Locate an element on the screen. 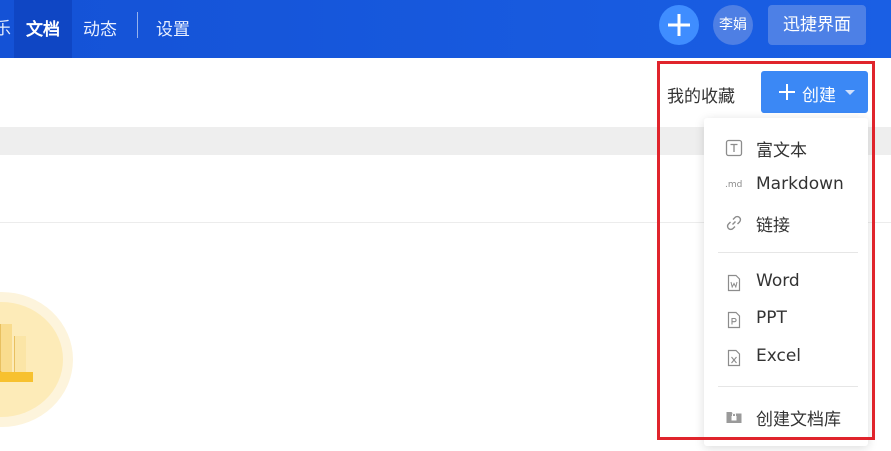 The image size is (891, 451). nav-item-settings: 设置 is located at coordinates (173, 27).